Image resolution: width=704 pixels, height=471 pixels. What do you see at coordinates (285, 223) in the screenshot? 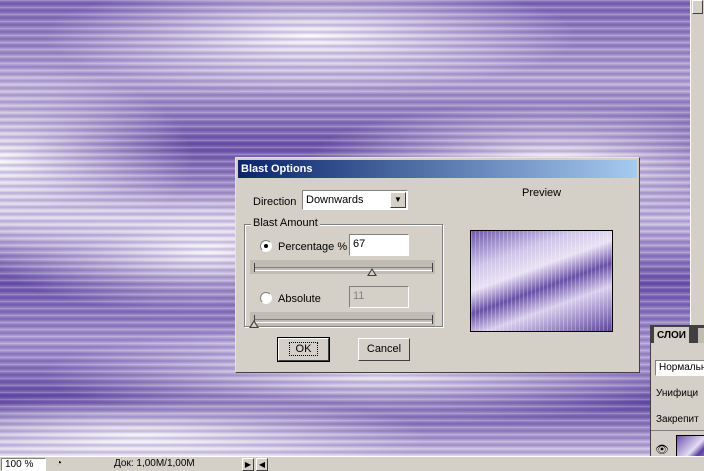
I see `blast-amount-title: Blast Amount` at bounding box center [285, 223].